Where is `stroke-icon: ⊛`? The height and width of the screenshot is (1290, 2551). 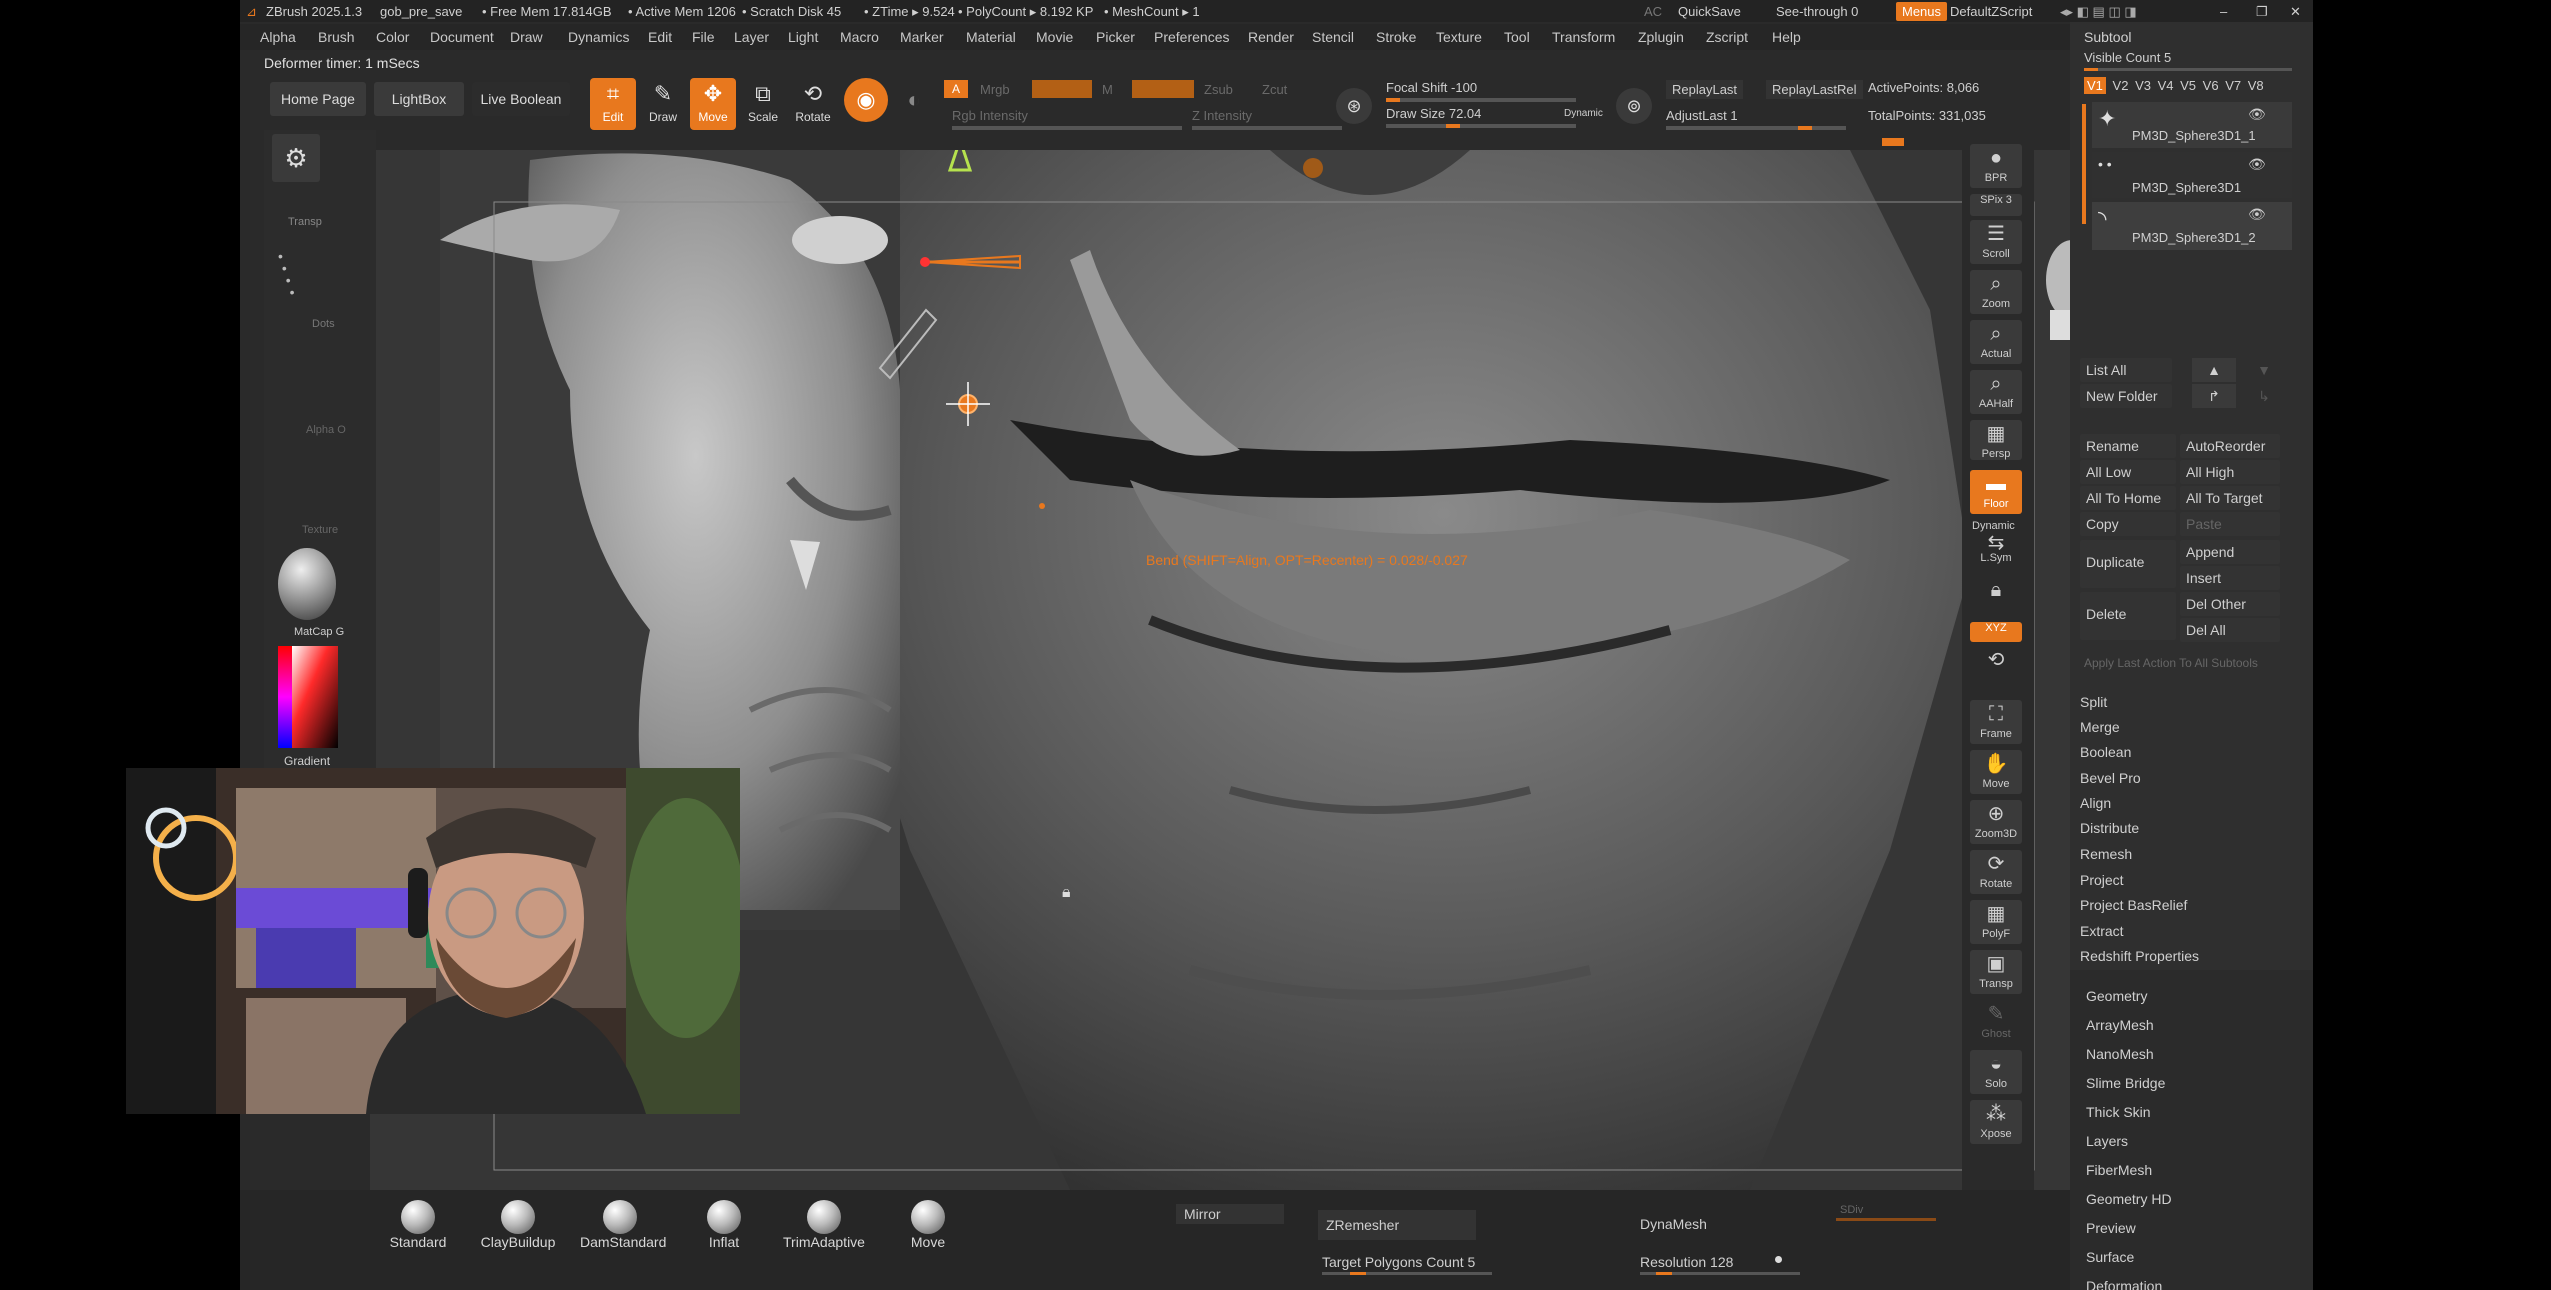
stroke-icon: ⊛ is located at coordinates (1354, 106).